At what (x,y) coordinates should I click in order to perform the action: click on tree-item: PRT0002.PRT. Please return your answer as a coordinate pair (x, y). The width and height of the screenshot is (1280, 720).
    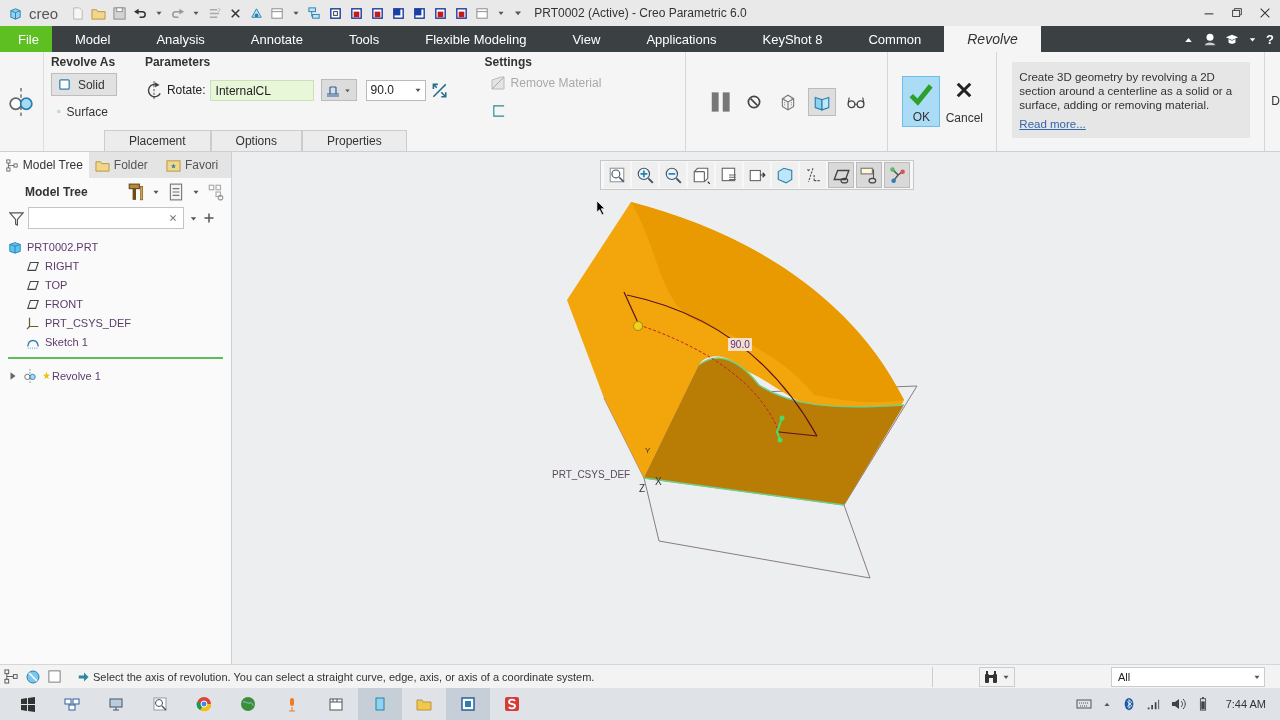
    Looking at the image, I should click on (63, 246).